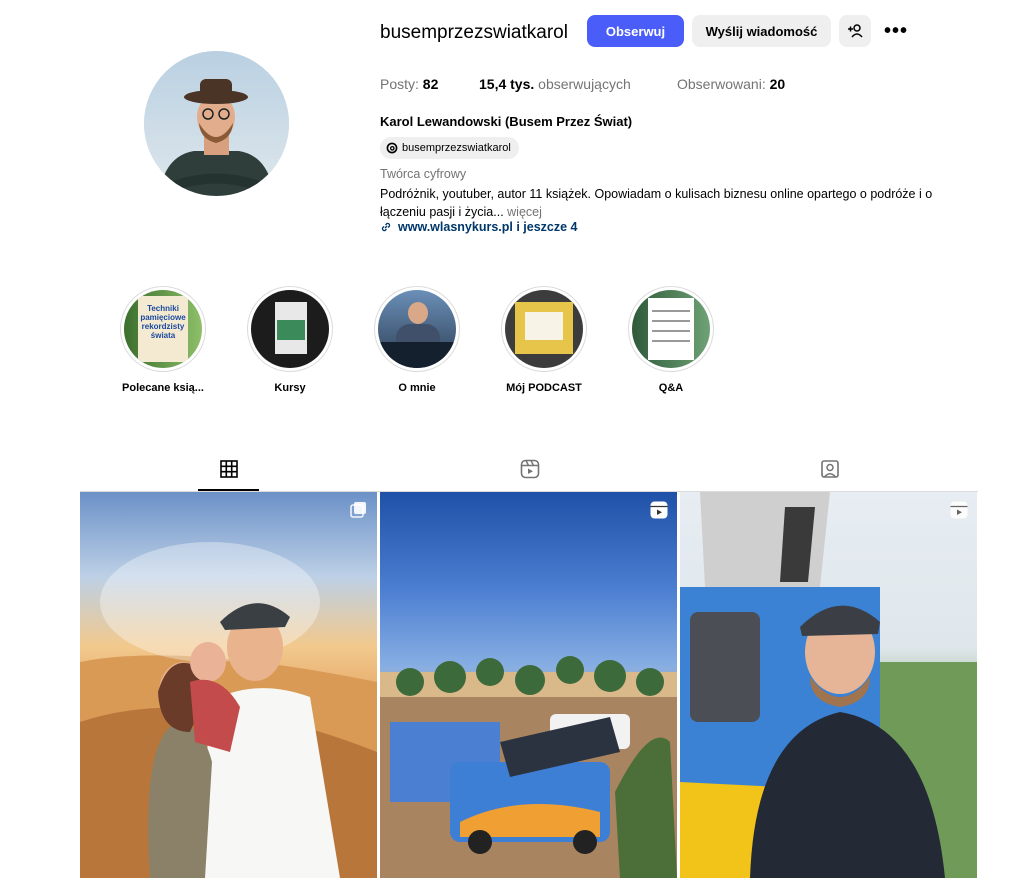 The width and height of the screenshot is (1024, 878). Describe the element at coordinates (777, 84) in the screenshot. I see `following-value: 20` at that location.